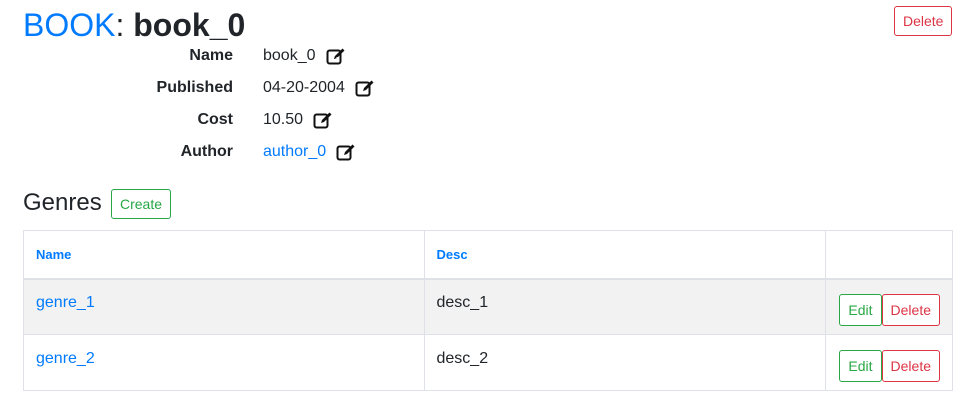 The image size is (973, 414). Describe the element at coordinates (206, 151) in the screenshot. I see `field-label: Author` at that location.